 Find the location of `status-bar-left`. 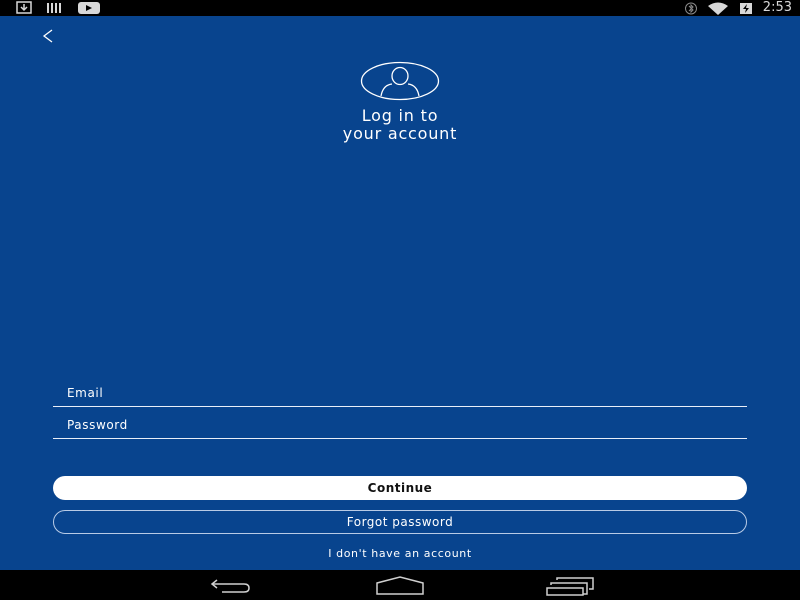

status-bar-left is located at coordinates (58, 7).